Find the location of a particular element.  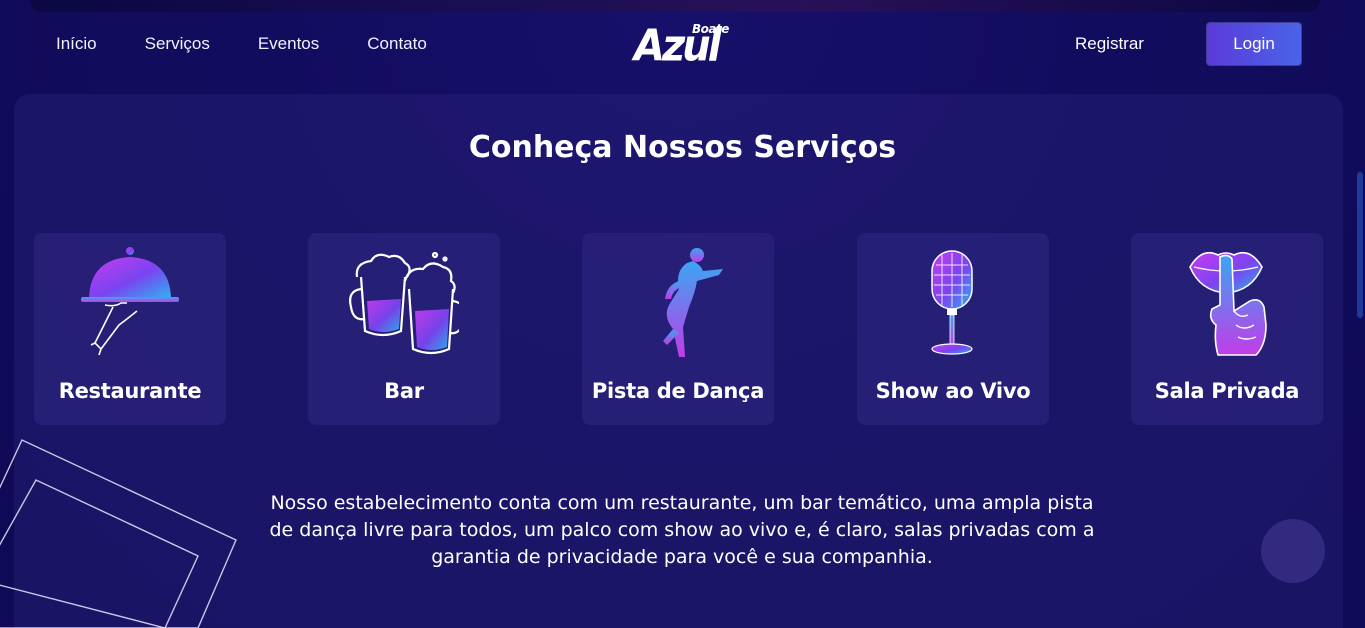

service-label-pista-de-danca: Pista de Dança is located at coordinates (678, 391).